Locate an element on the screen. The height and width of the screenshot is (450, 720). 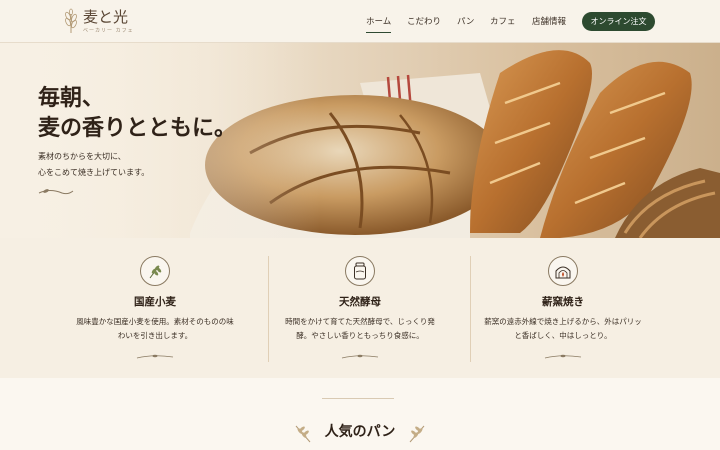
oven-icon is located at coordinates (563, 271).